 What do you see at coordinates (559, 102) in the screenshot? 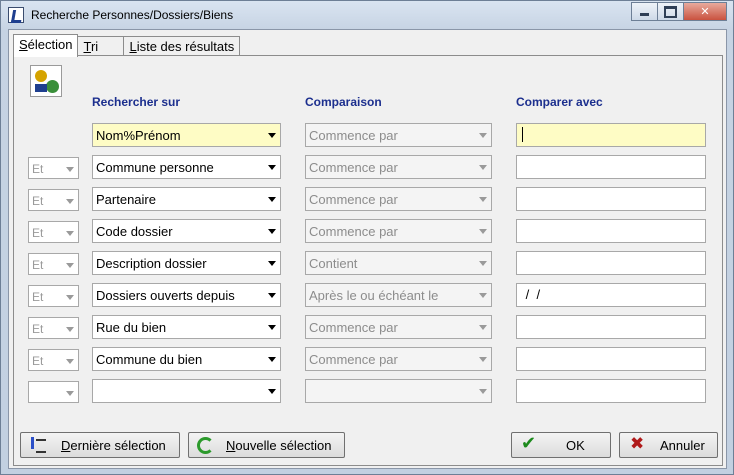
I see `header-compare-with: Comparer avec` at bounding box center [559, 102].